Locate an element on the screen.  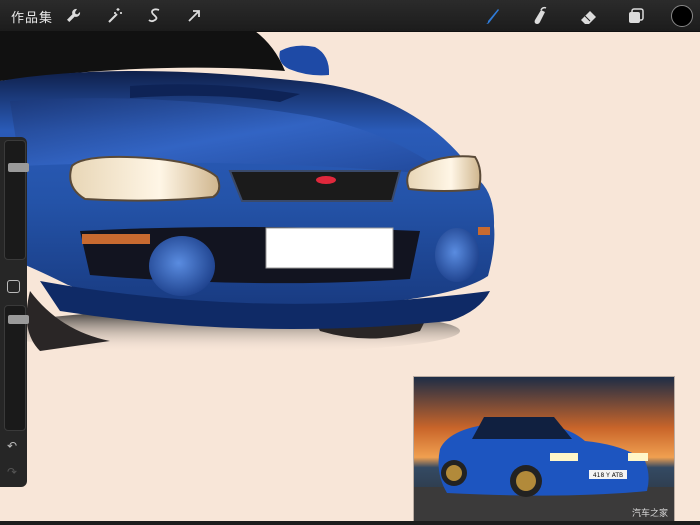
plate-text: 418 Y ATB is located at coordinates (608, 475).